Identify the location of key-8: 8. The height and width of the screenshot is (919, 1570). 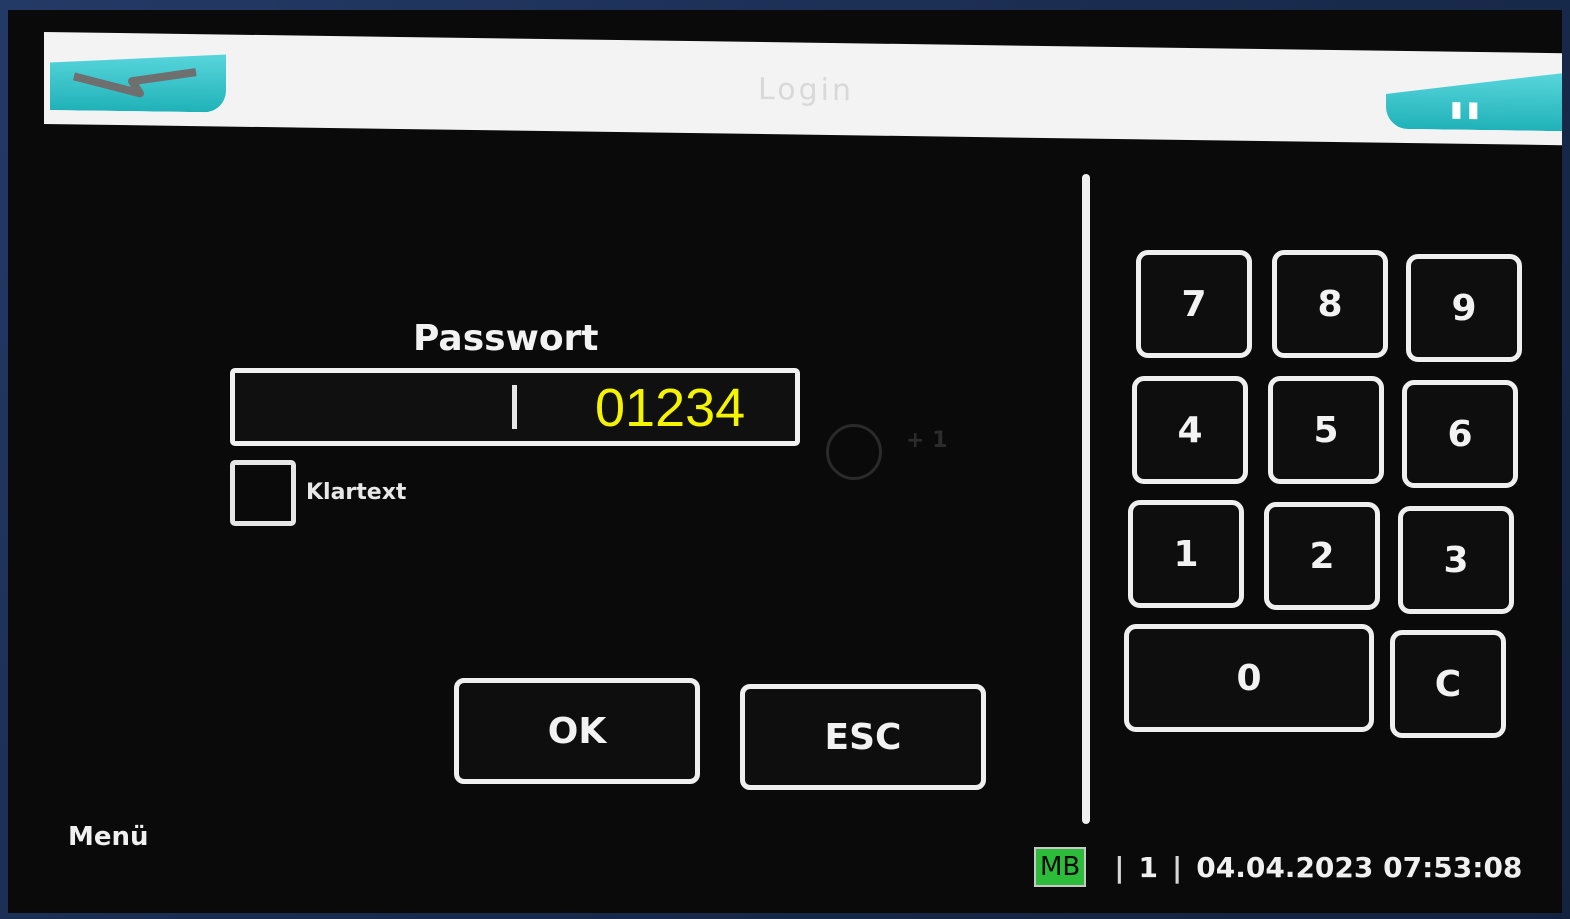
(1330, 304).